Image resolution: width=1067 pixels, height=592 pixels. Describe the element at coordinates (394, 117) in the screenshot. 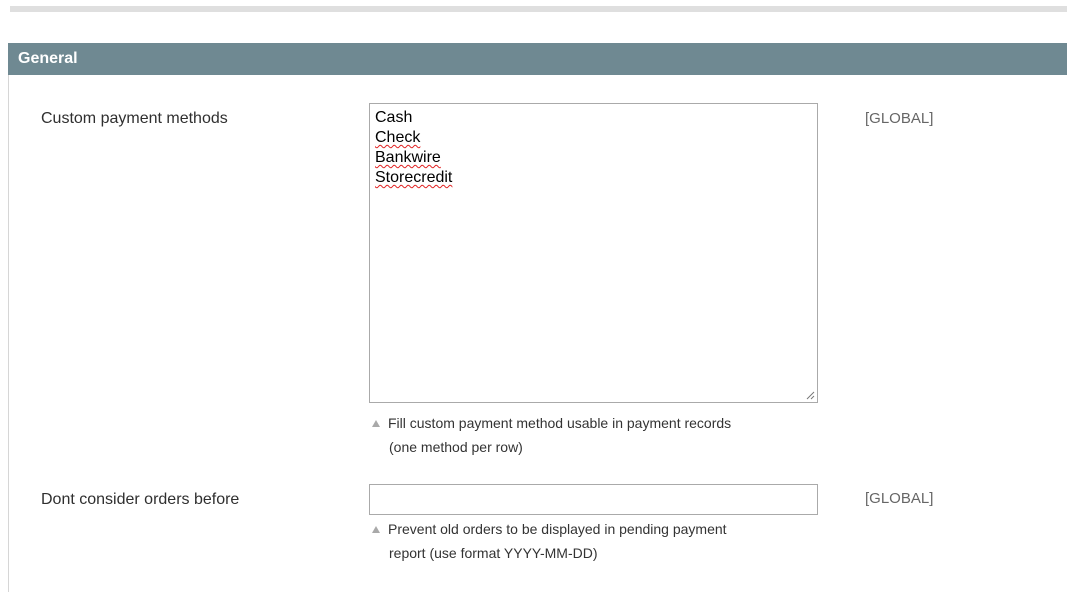

I see `payment-method-line: Cash` at that location.